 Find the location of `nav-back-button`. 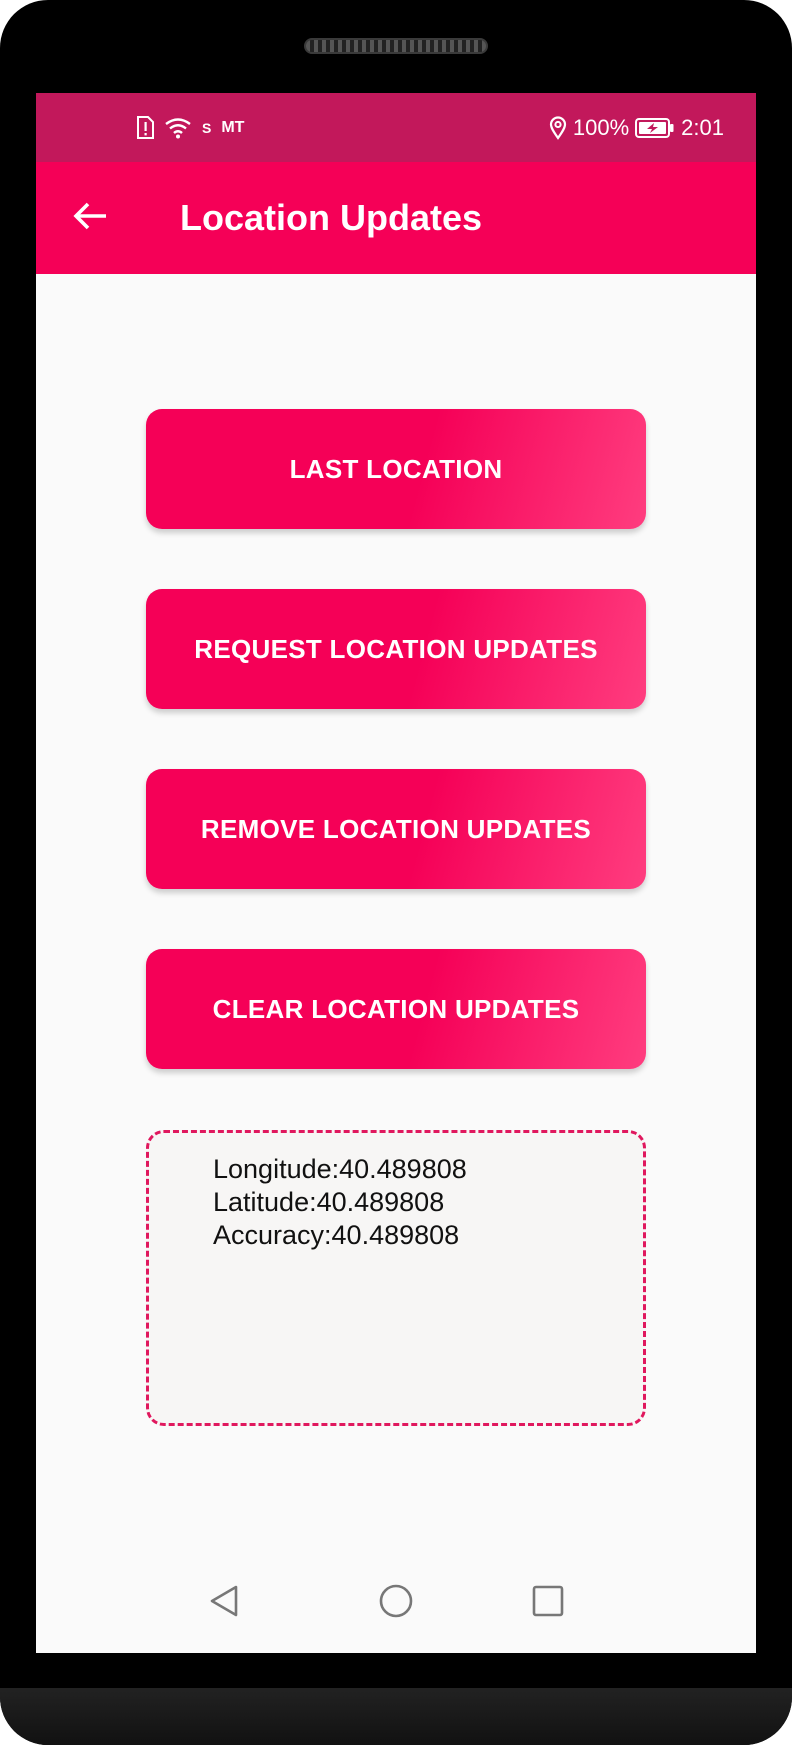

nav-back-button is located at coordinates (224, 1603).